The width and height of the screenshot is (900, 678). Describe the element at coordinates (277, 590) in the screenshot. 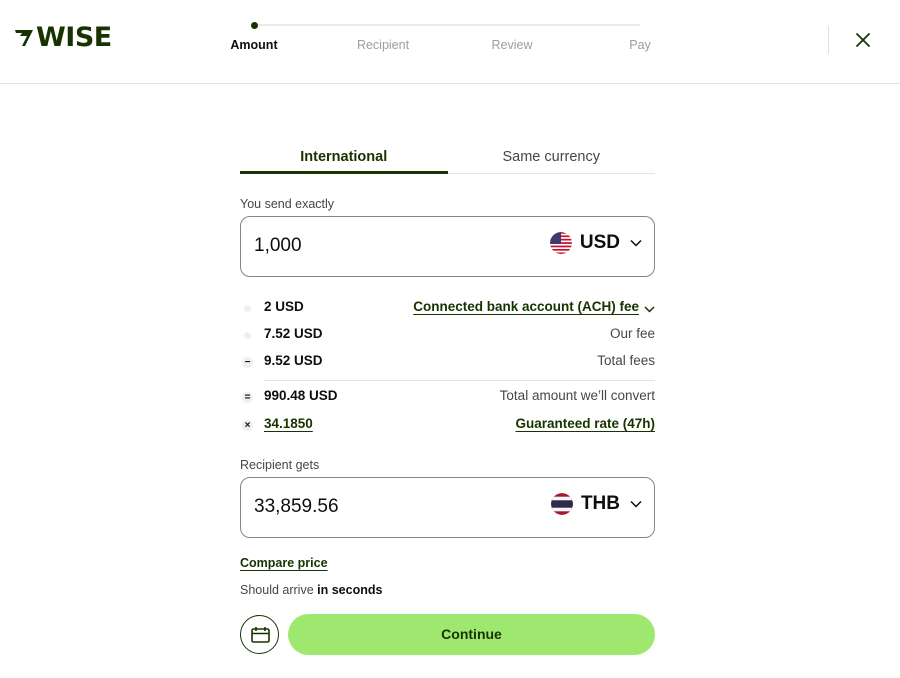

I see `arrival-prefix: Should arrive` at that location.